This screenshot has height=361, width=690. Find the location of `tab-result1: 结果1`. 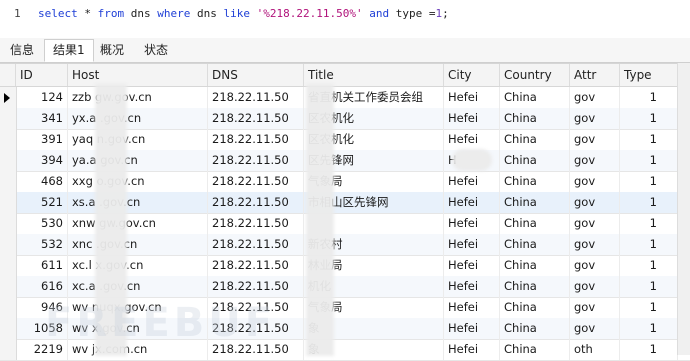

tab-result1: 结果1 is located at coordinates (69, 50).